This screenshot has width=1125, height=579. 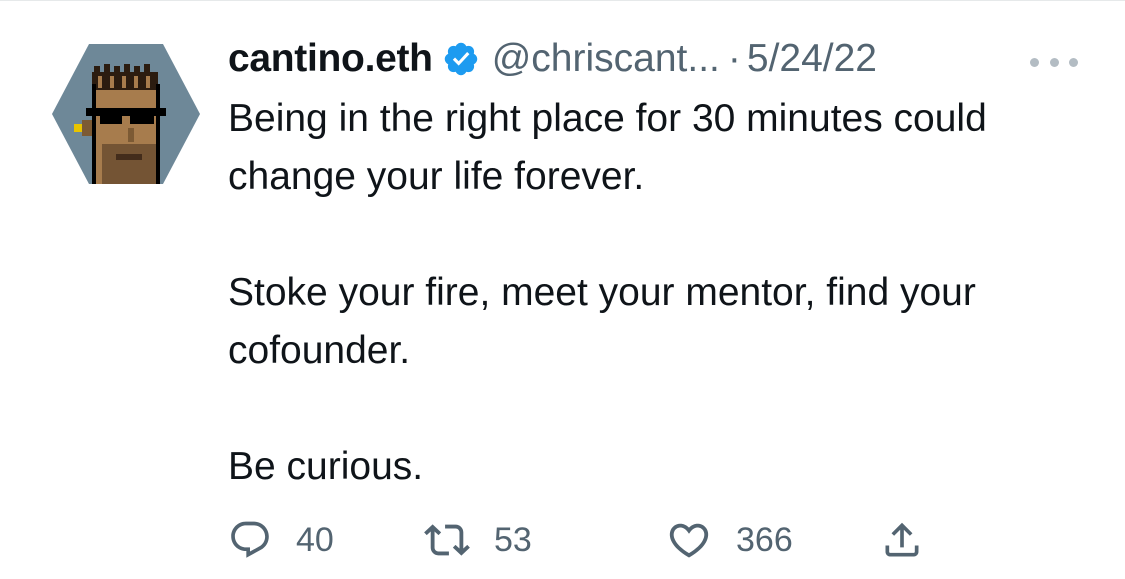 What do you see at coordinates (447, 540) in the screenshot?
I see `retweet-icon` at bounding box center [447, 540].